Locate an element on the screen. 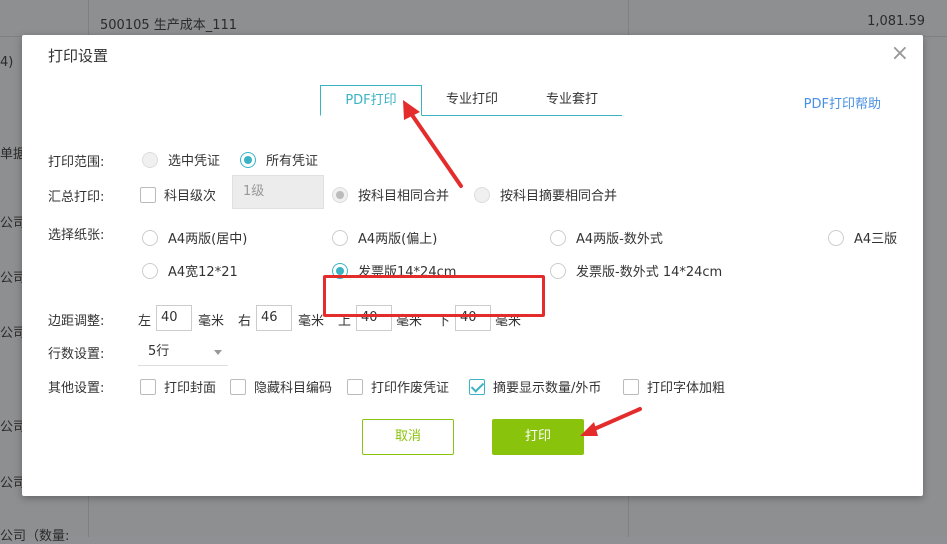 This screenshot has width=947, height=544. summary-print-label: 汇总打印: is located at coordinates (76, 197).